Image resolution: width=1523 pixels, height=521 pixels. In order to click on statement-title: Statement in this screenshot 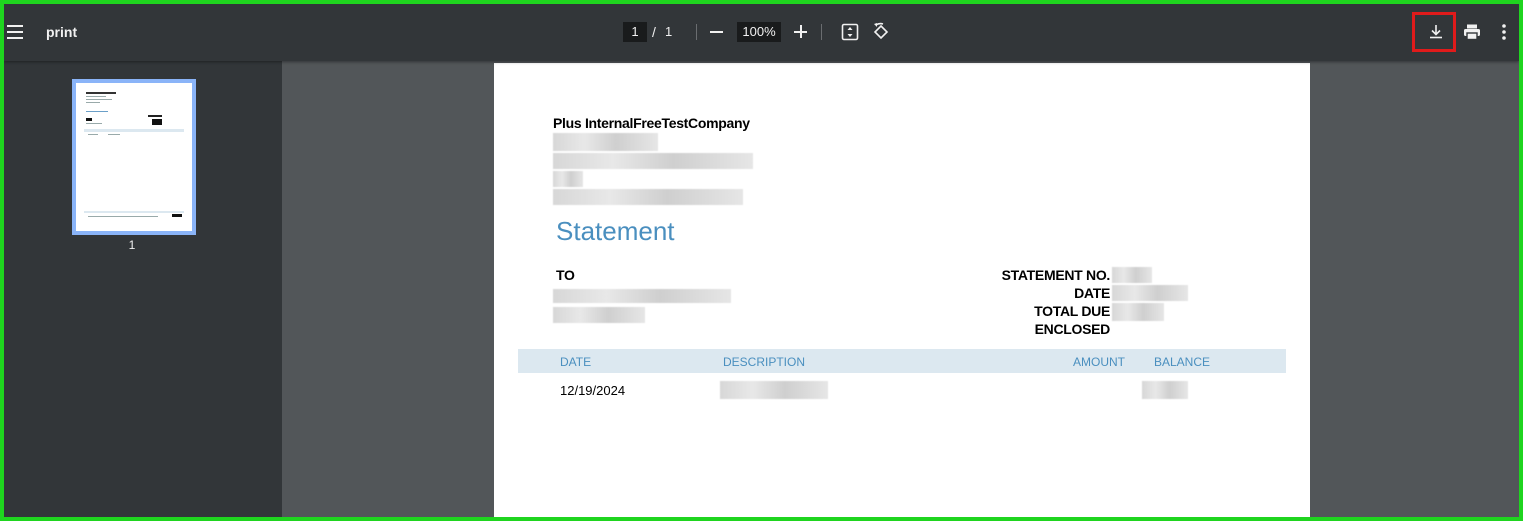, I will do `click(615, 231)`.